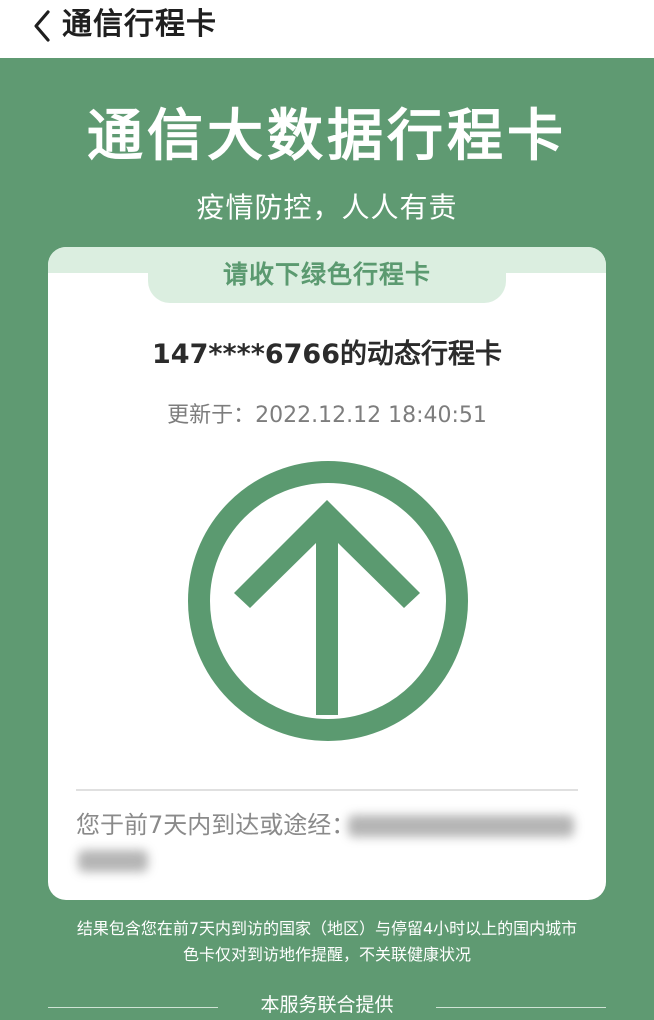  What do you see at coordinates (327, 29) in the screenshot?
I see `nav-bar: 通信行程卡` at bounding box center [327, 29].